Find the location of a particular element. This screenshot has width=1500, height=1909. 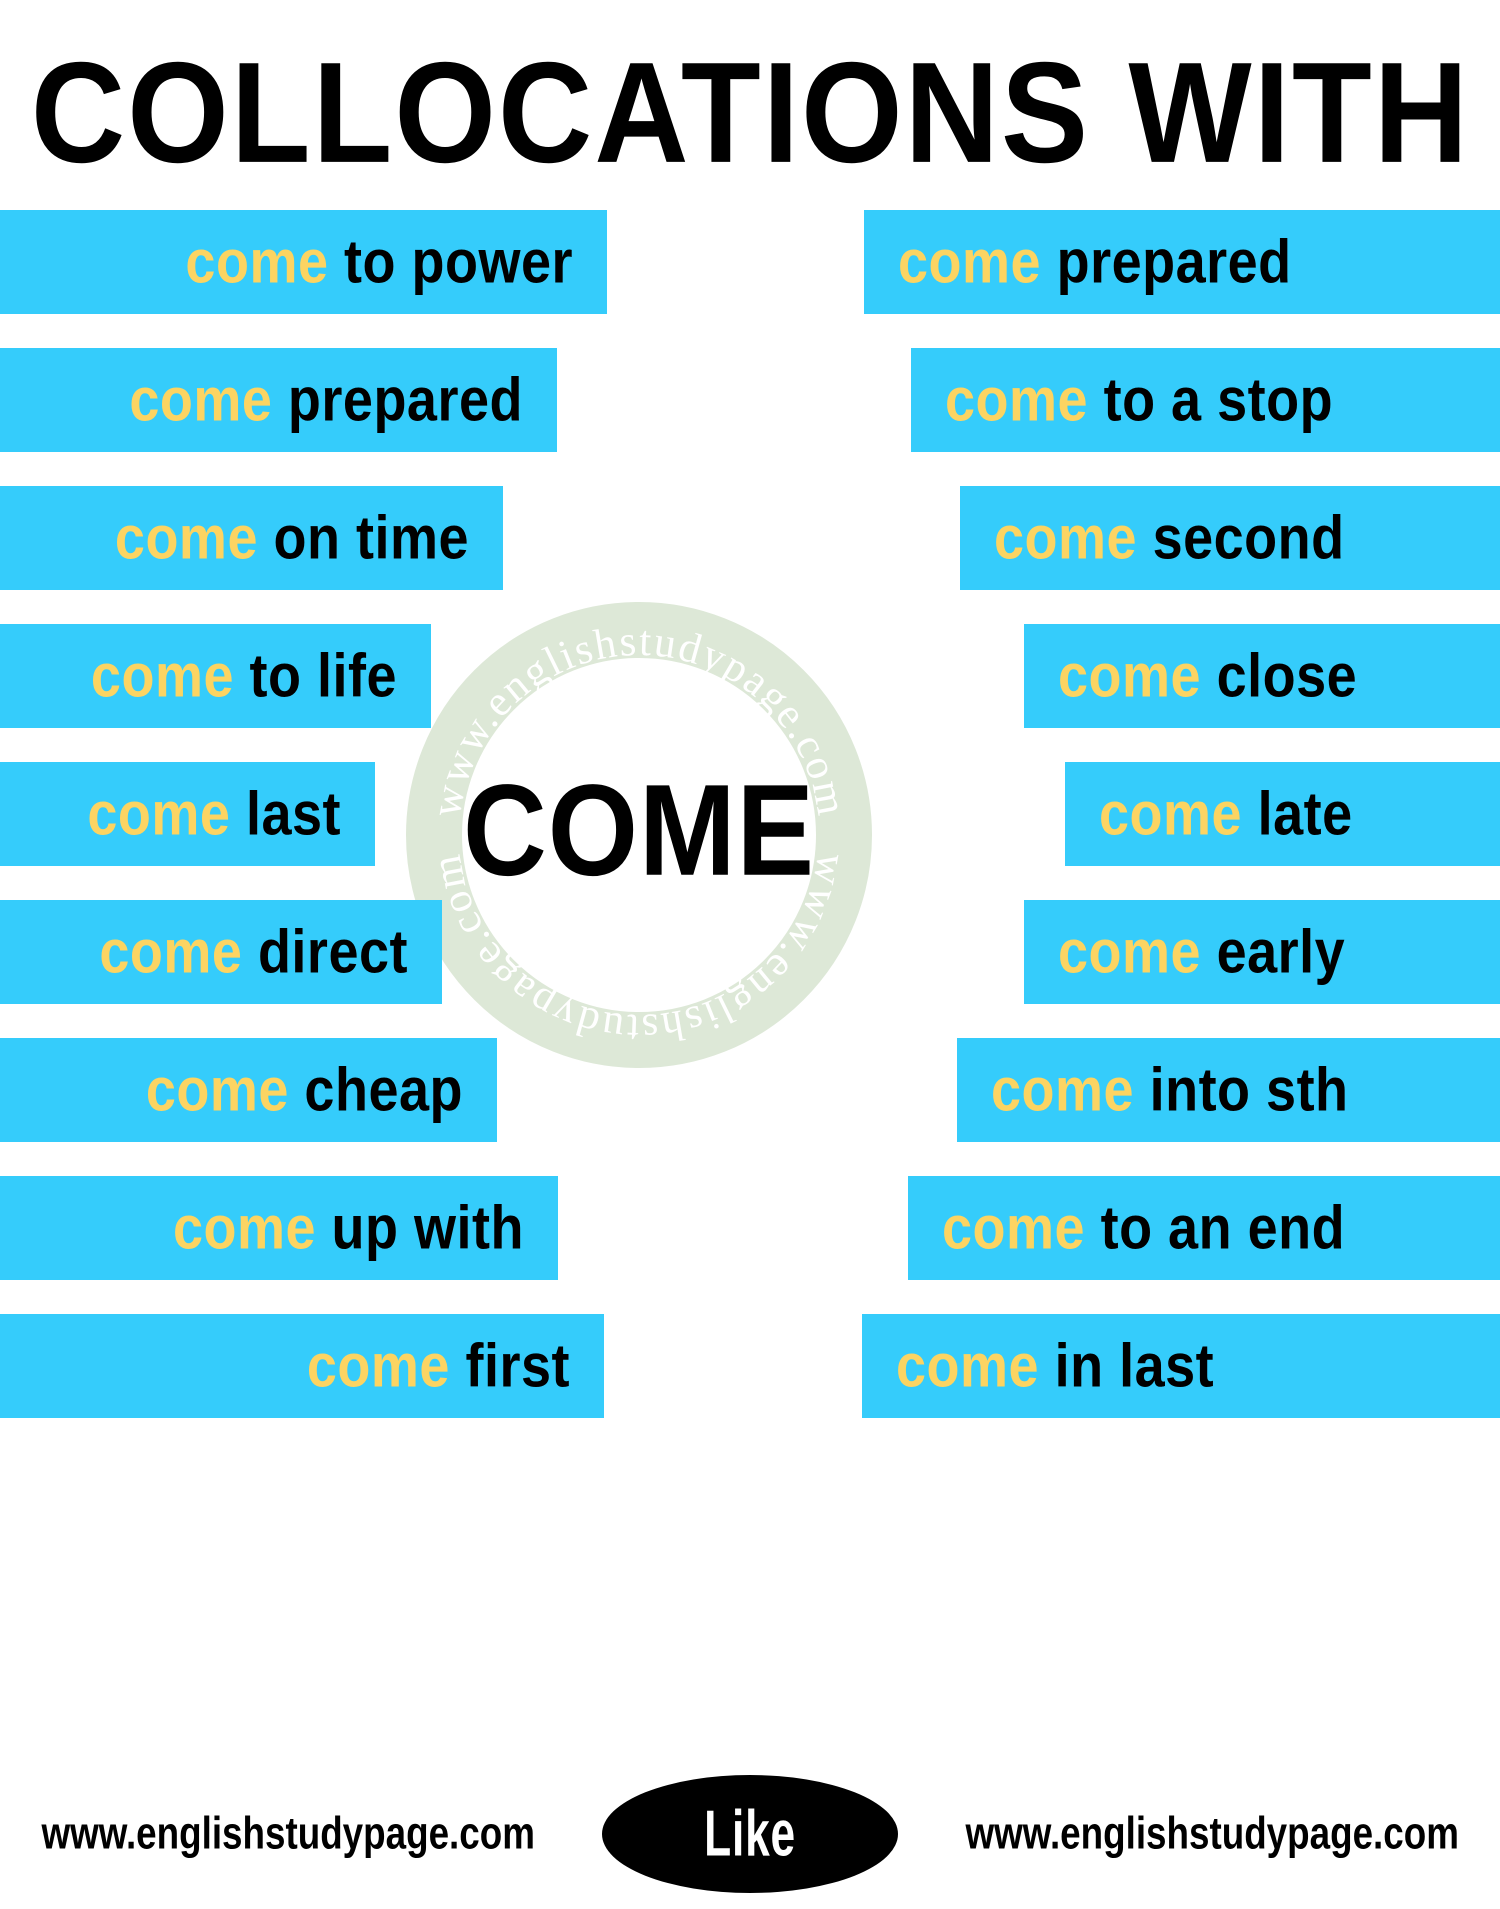

collocation-bar: come into sth is located at coordinates (1228, 1090).